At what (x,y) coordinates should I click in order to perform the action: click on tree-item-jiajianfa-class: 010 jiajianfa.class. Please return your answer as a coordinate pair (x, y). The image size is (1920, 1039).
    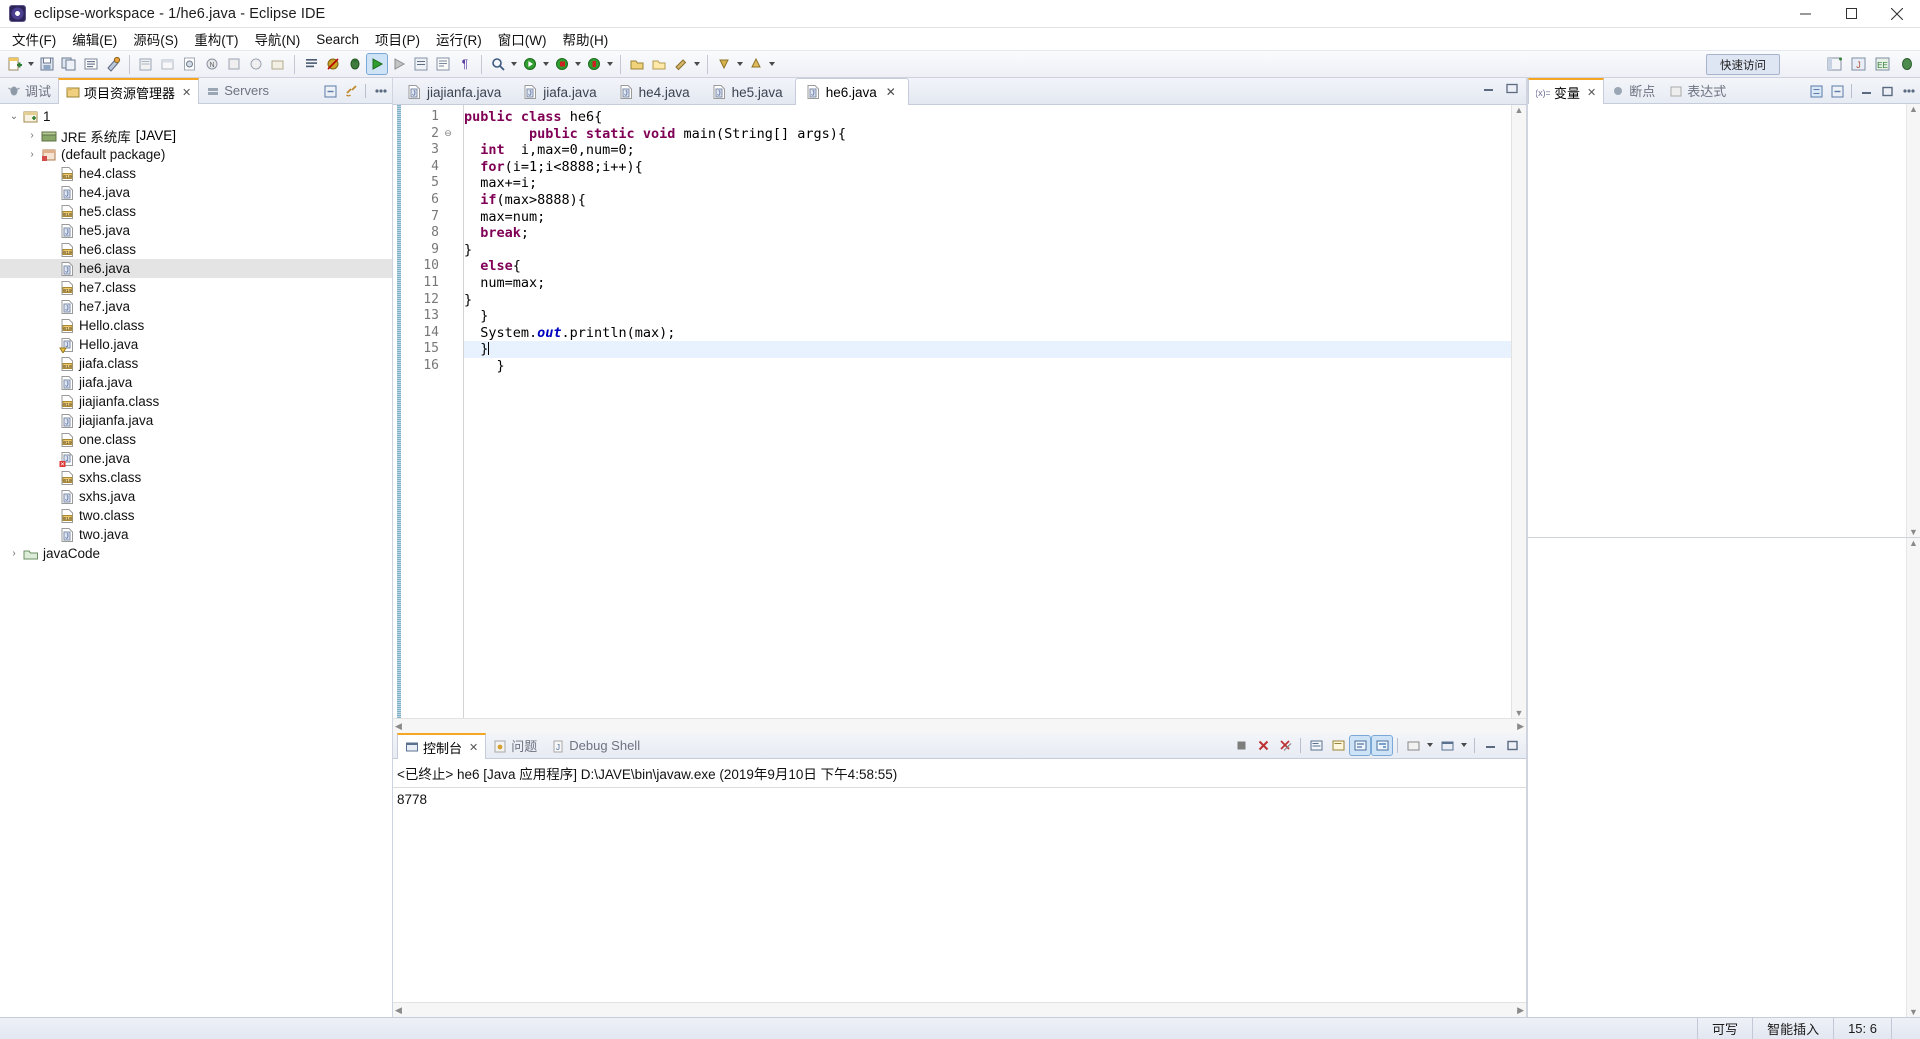
    Looking at the image, I should click on (196, 401).